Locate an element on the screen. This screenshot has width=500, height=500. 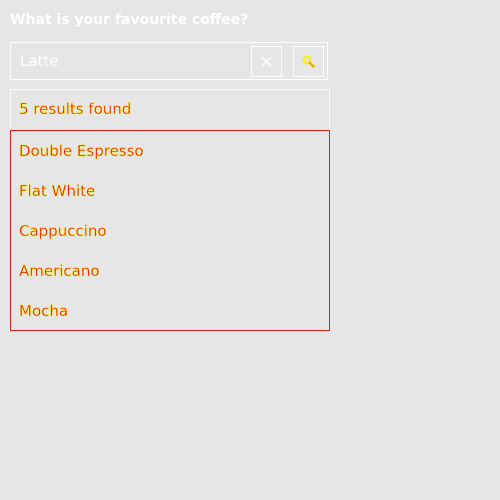
search-button is located at coordinates (308, 61).